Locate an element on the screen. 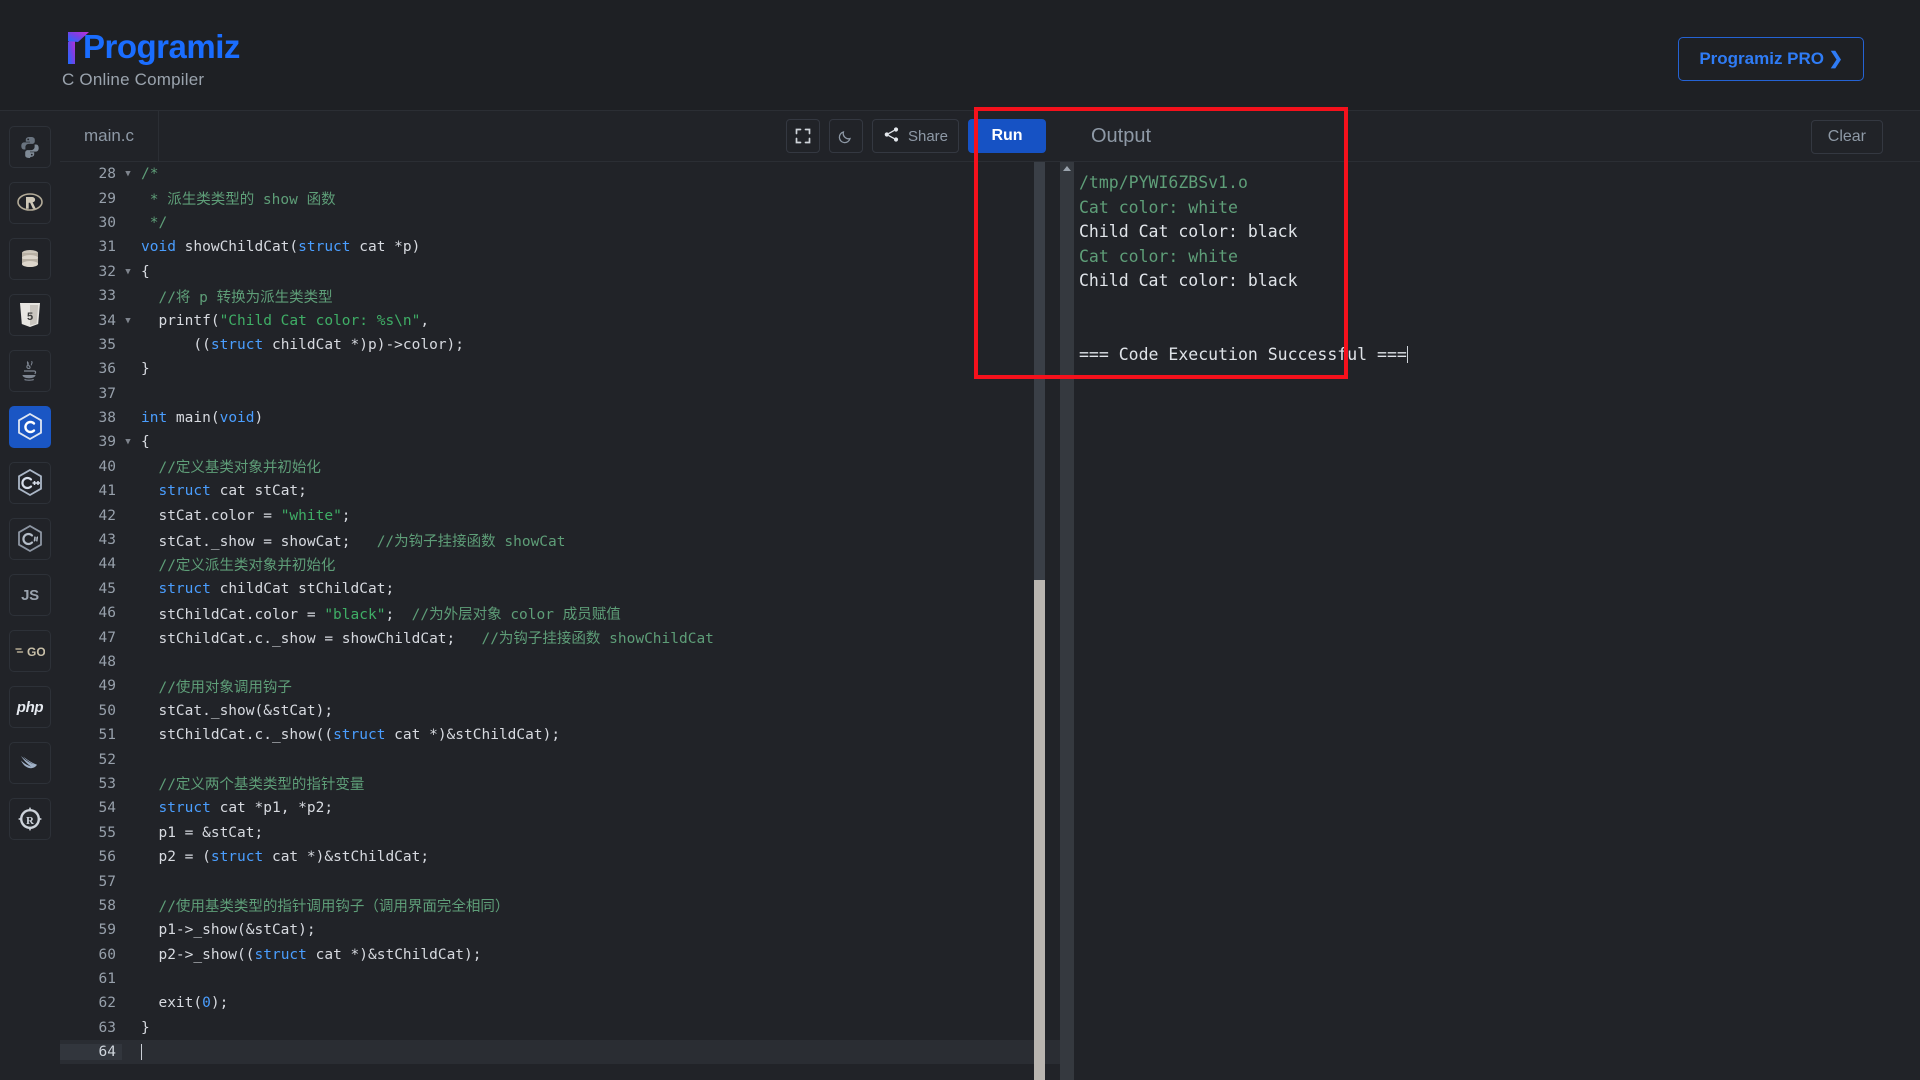 Image resolution: width=1920 pixels, height=1080 pixels. code-line: 42 stCat.color = "white"; is located at coordinates (560, 515).